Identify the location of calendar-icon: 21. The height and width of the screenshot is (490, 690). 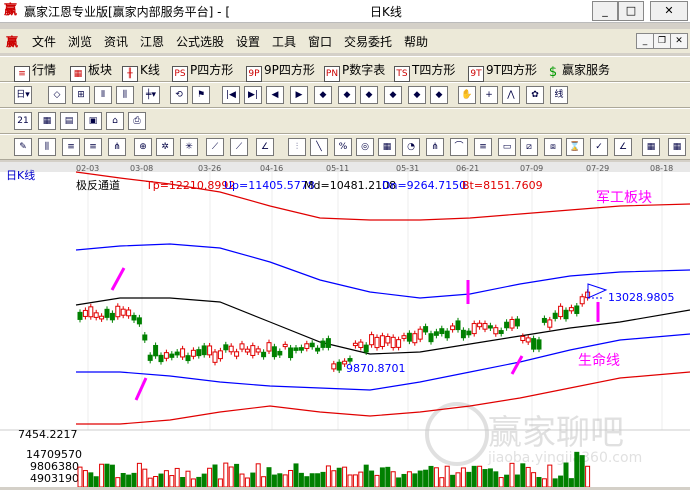
(23, 121).